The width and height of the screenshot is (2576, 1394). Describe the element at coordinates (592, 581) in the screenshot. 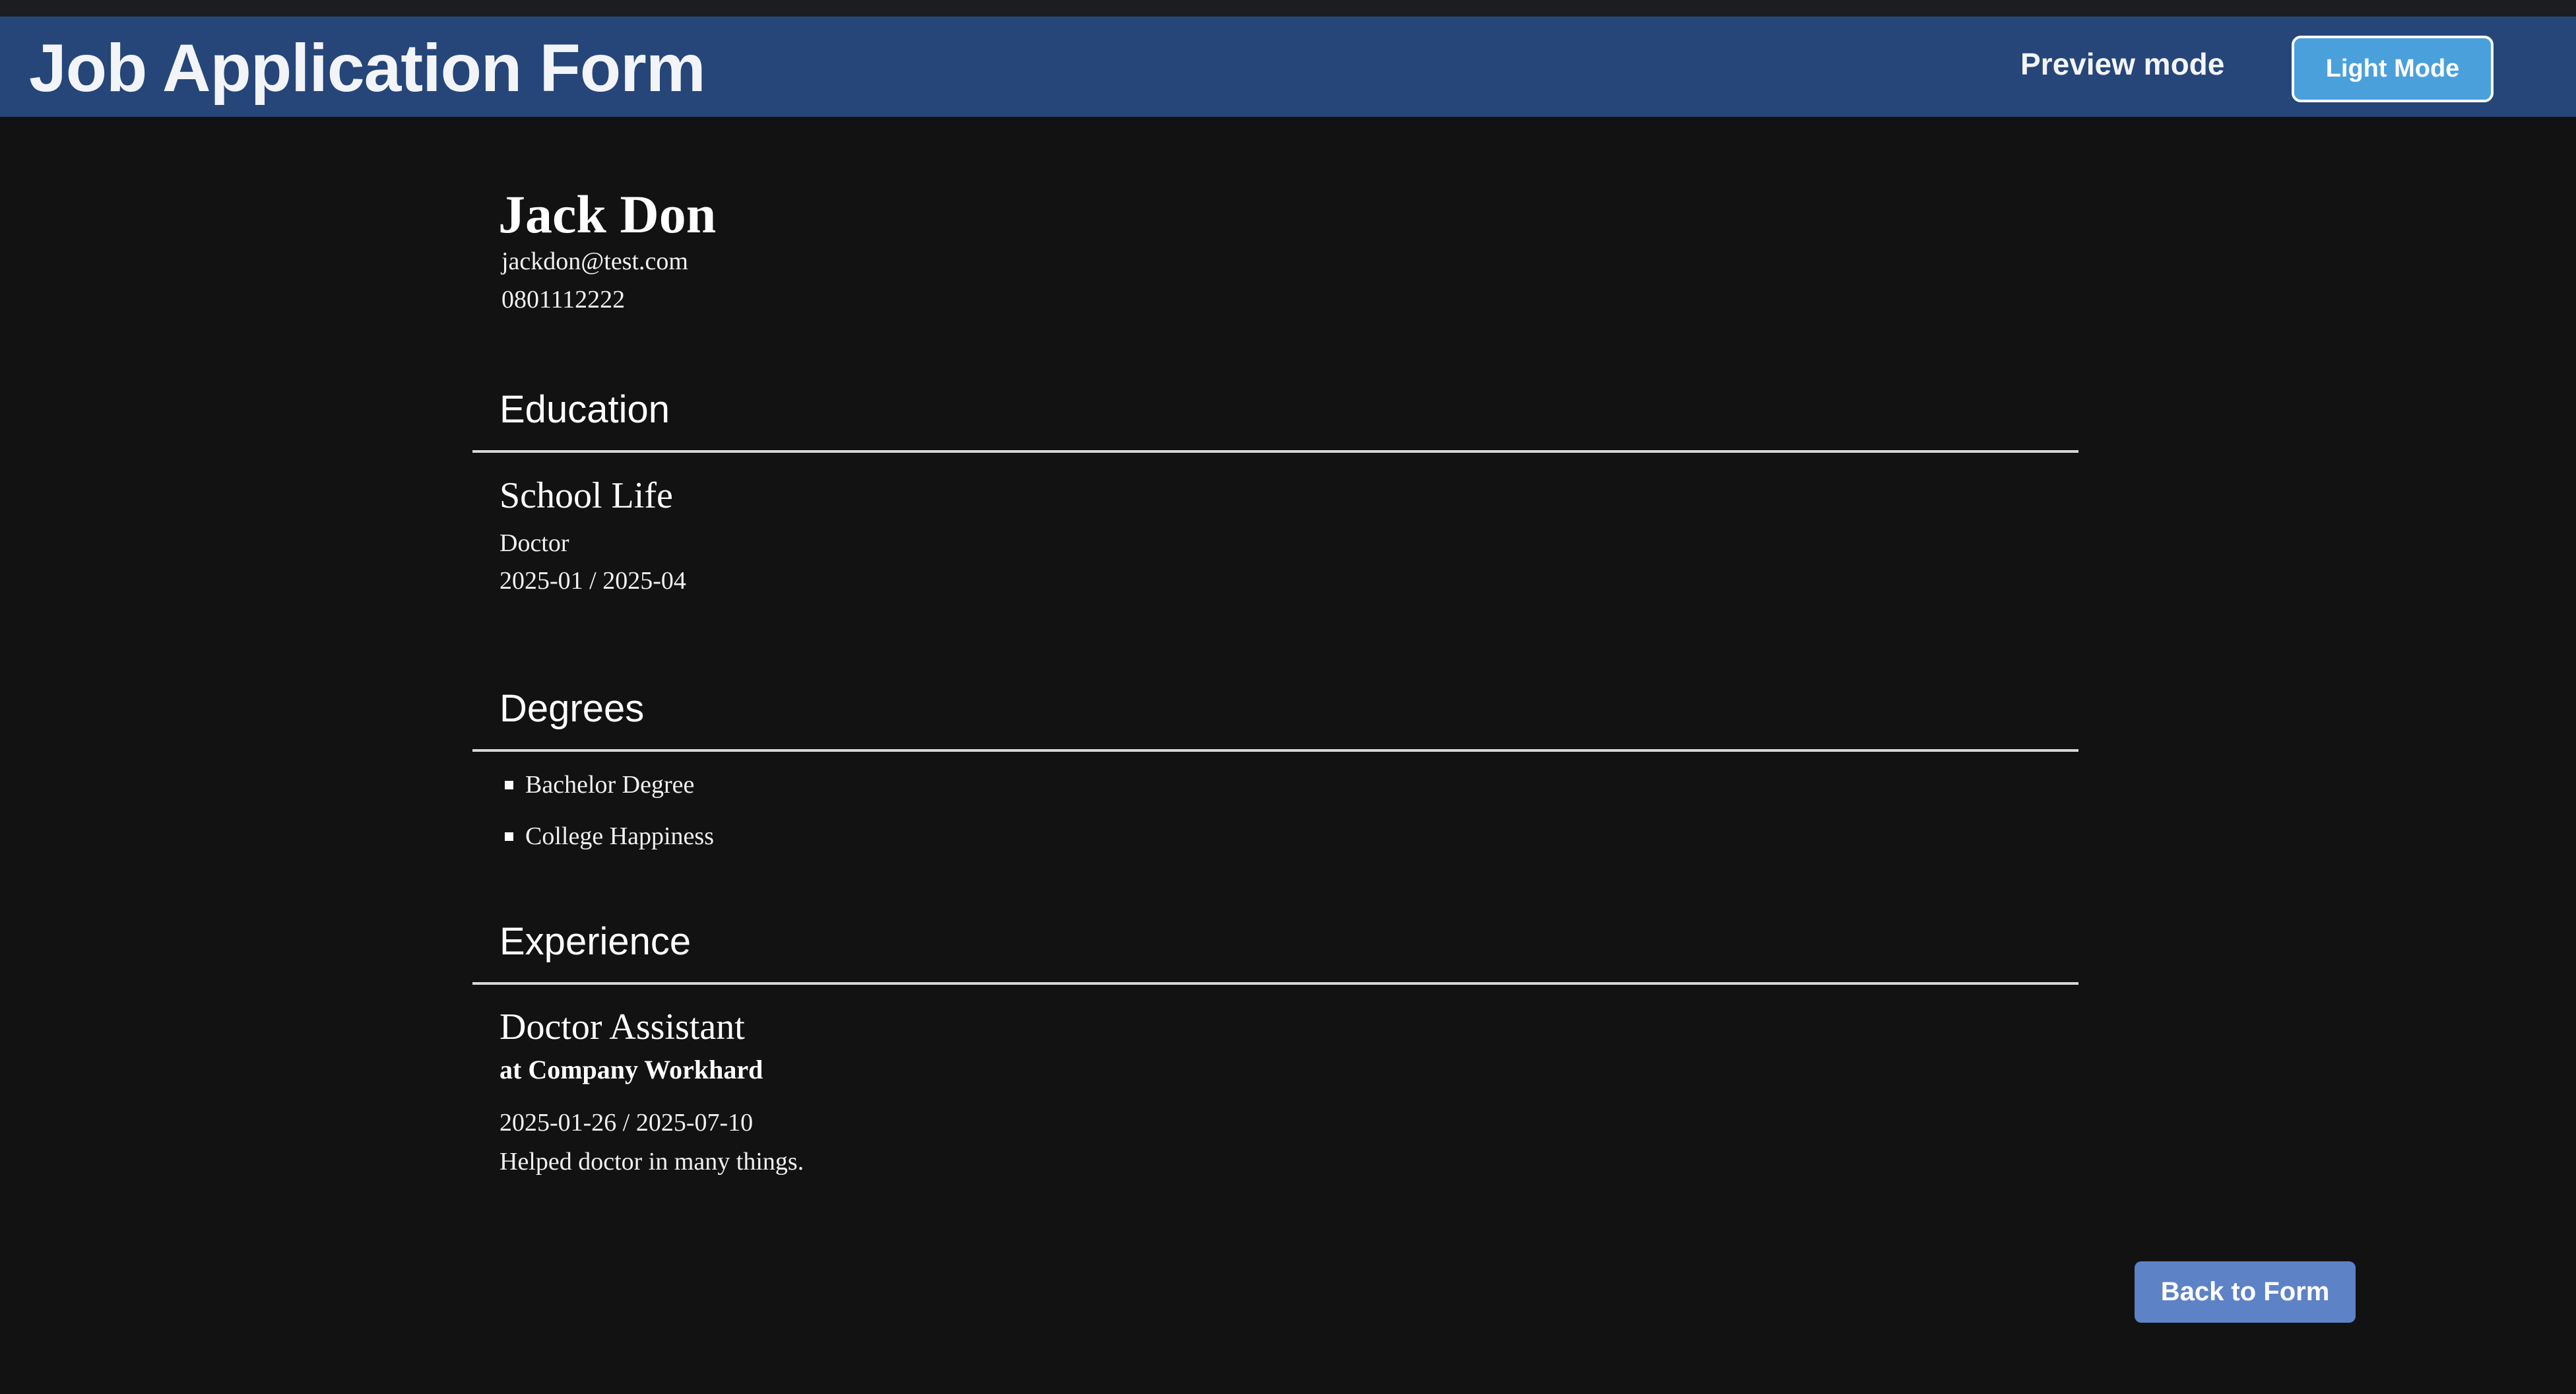

I see `education-dates: 2025-01 / 2025-04` at that location.